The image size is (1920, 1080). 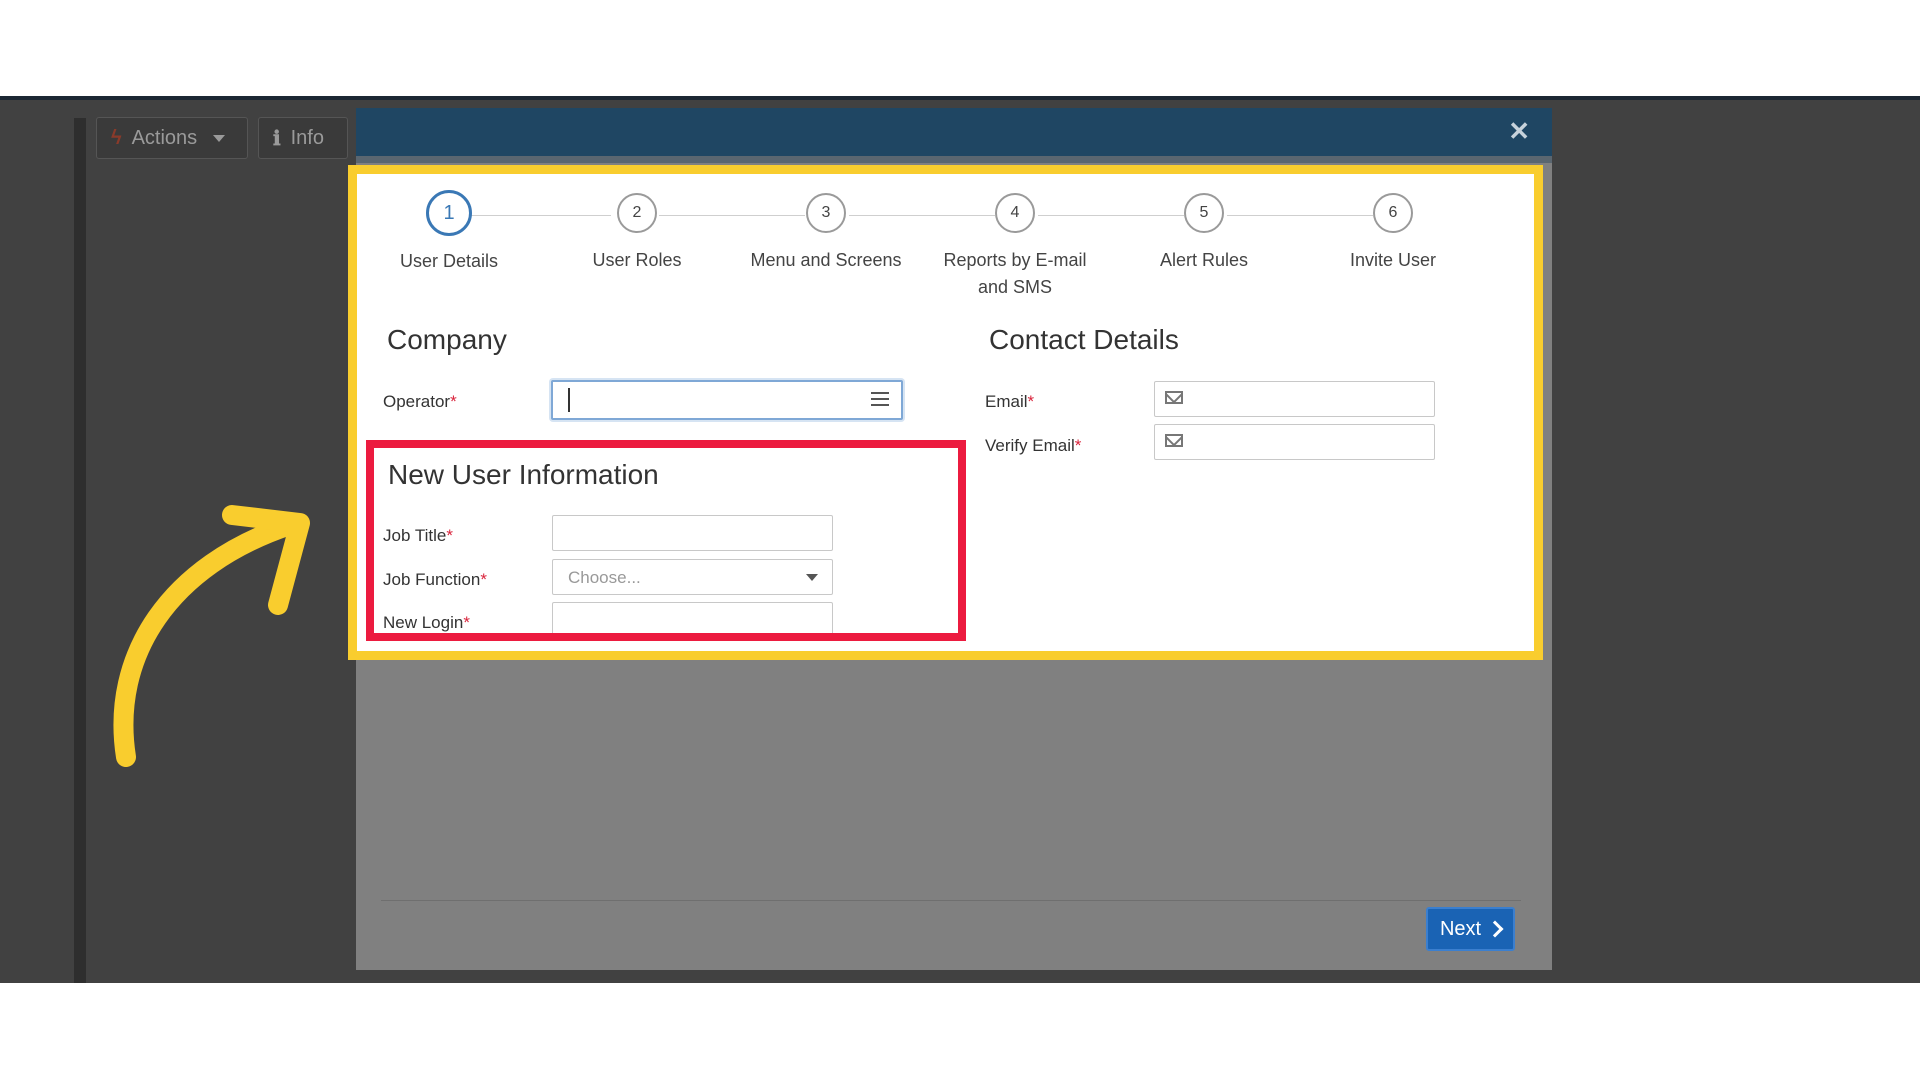 I want to click on curved-arrow-icon, so click(x=211, y=636).